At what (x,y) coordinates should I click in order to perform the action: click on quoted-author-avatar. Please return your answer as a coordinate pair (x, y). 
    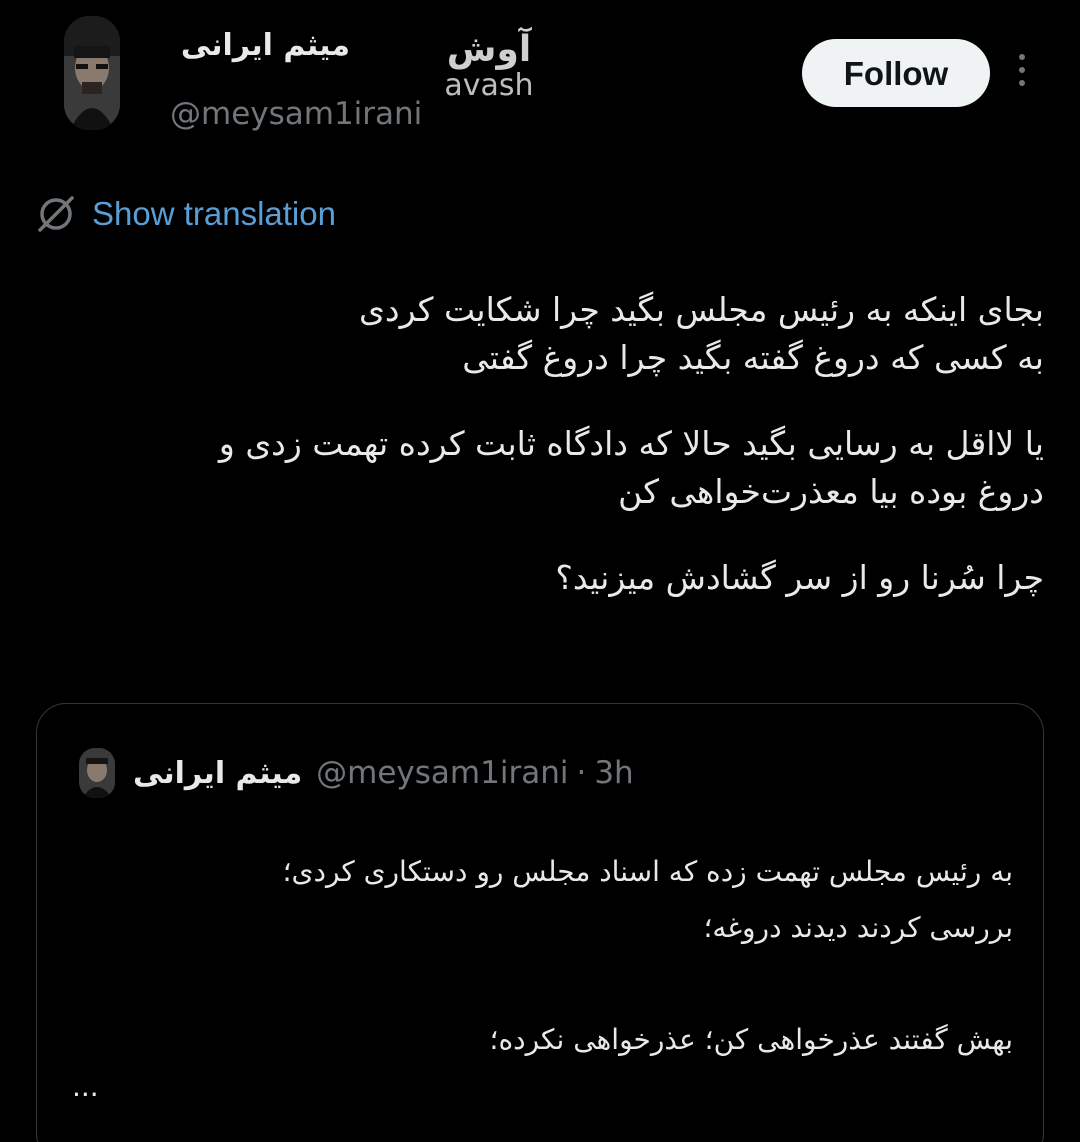
    Looking at the image, I should click on (97, 773).